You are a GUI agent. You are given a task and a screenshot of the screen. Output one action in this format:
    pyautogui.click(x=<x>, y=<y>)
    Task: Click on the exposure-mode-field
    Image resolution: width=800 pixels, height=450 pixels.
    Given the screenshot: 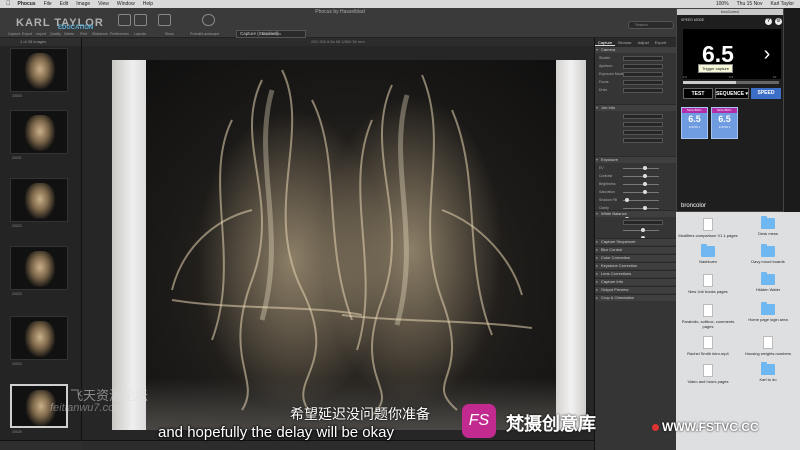 What is the action you would take?
    pyautogui.click(x=643, y=74)
    